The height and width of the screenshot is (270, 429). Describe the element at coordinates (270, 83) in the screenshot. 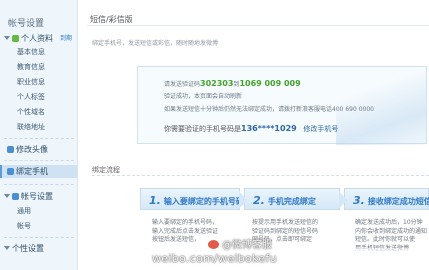

I see `sms-number: 1069 009 009` at that location.